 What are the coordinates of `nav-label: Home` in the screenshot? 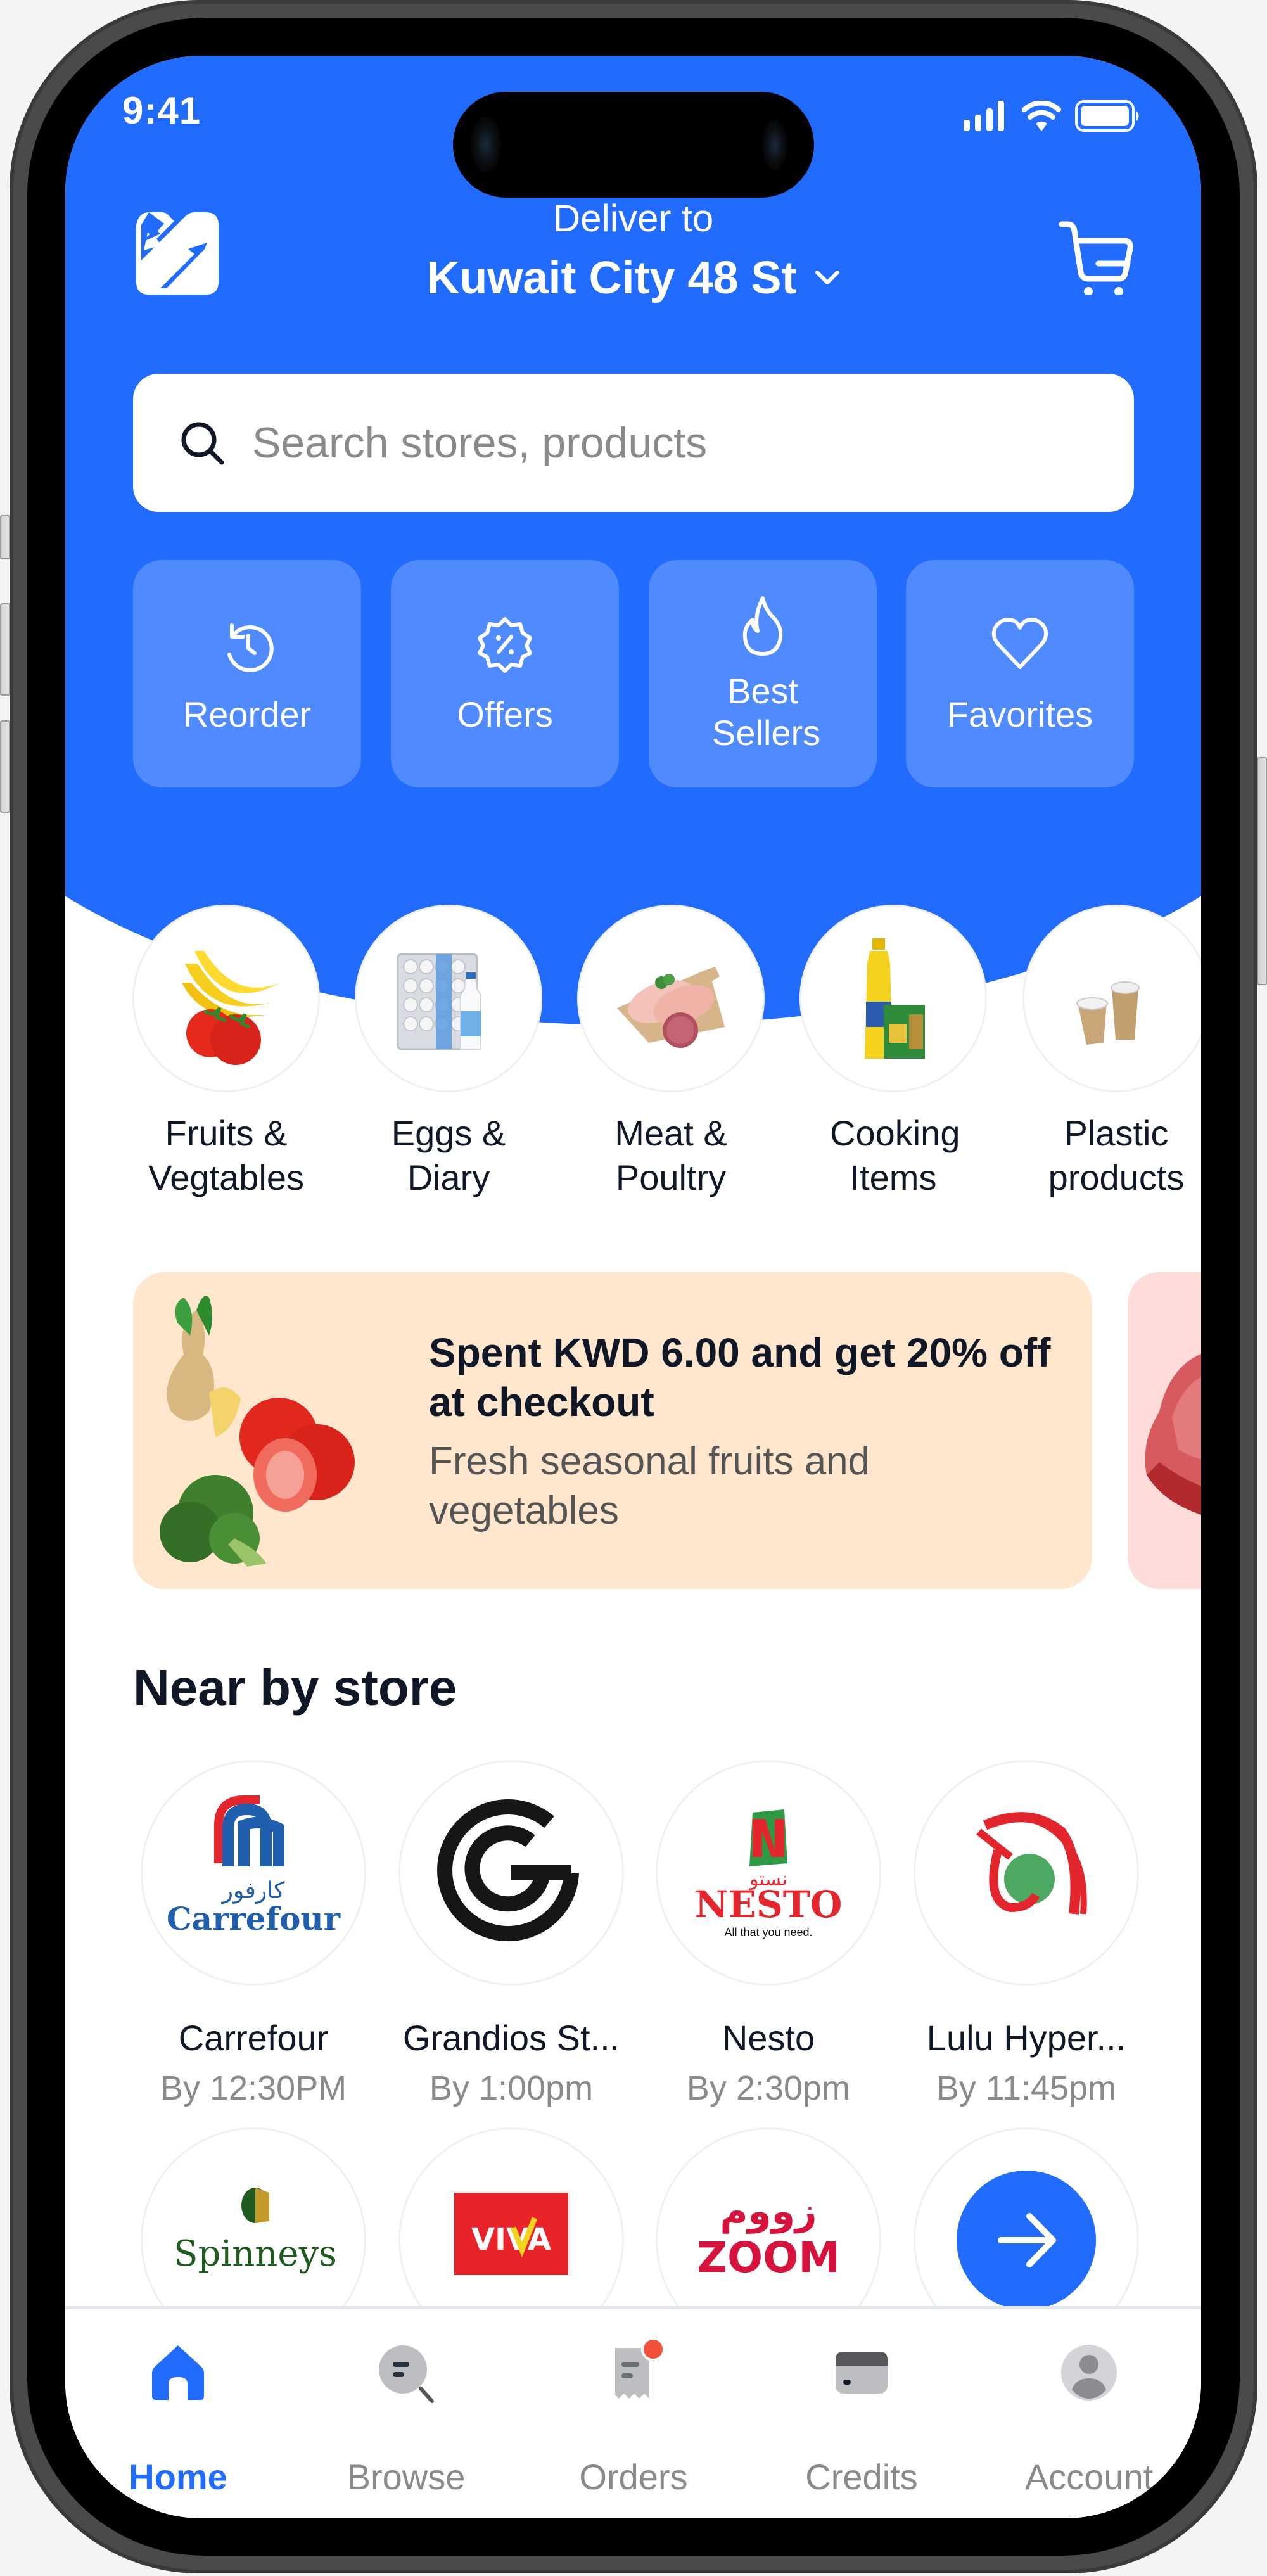 It's located at (178, 2477).